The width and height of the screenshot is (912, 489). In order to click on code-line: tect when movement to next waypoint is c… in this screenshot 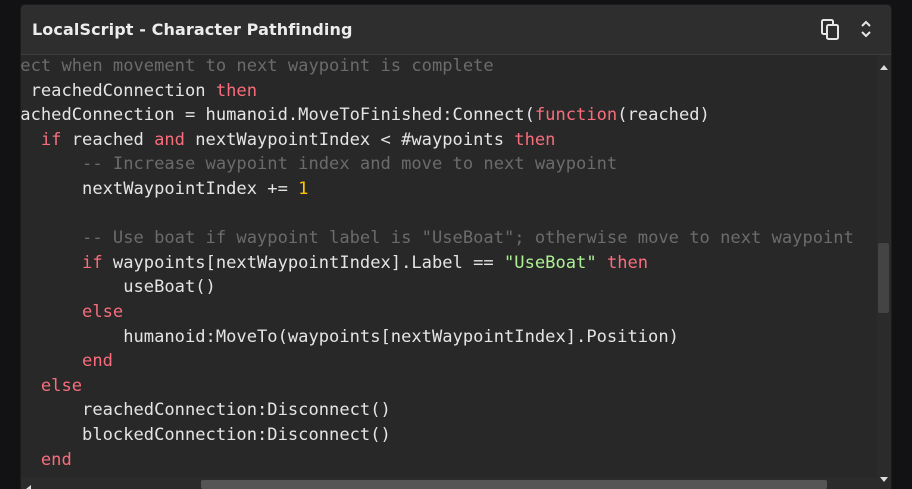, I will do `click(437, 67)`.